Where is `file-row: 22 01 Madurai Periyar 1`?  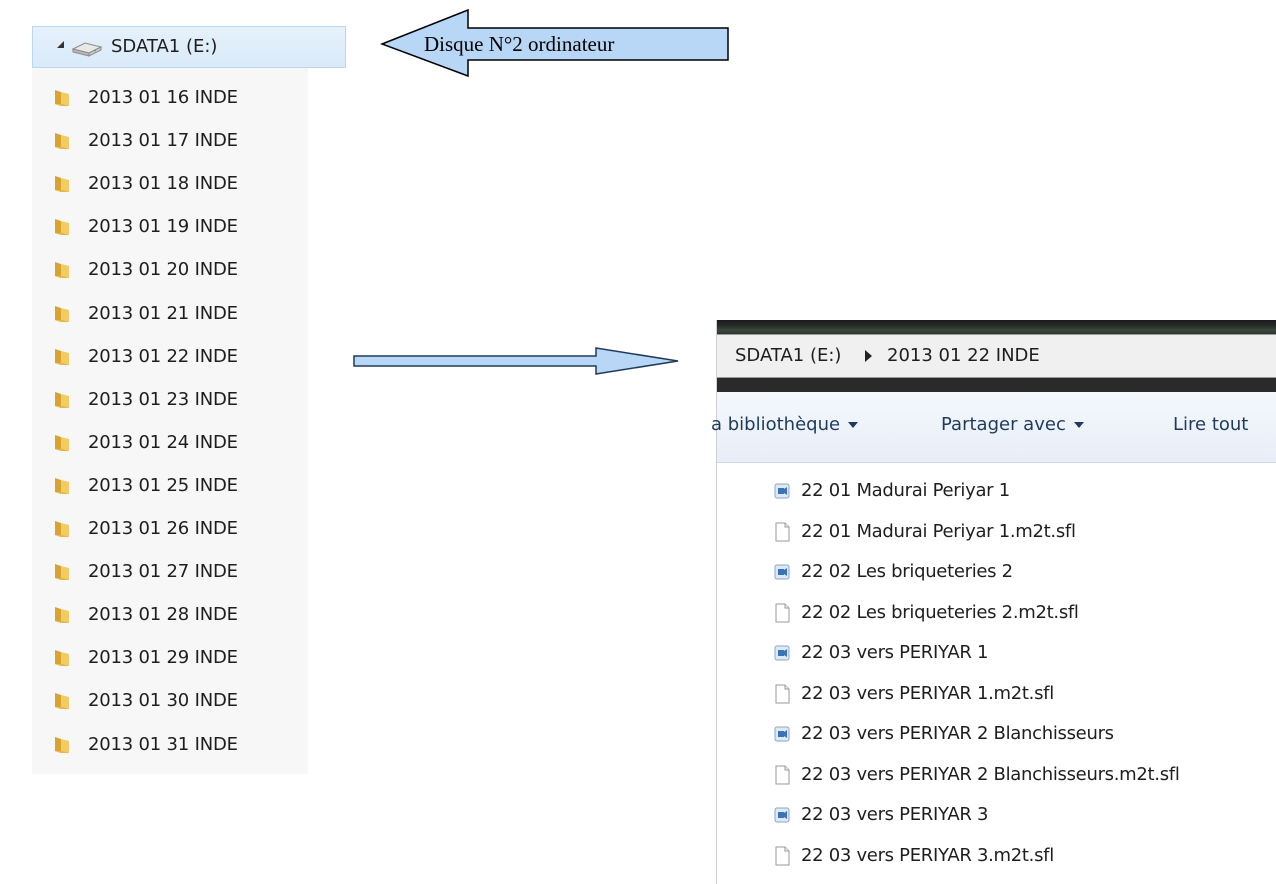
file-row: 22 01 Madurai Periyar 1 is located at coordinates (1023, 491).